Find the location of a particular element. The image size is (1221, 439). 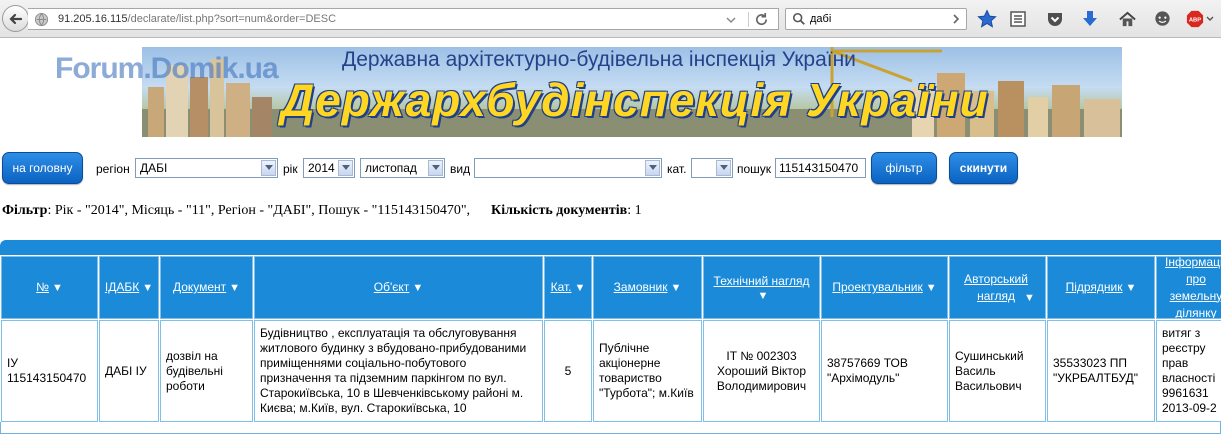

column-header-label: Кат. is located at coordinates (561, 287).